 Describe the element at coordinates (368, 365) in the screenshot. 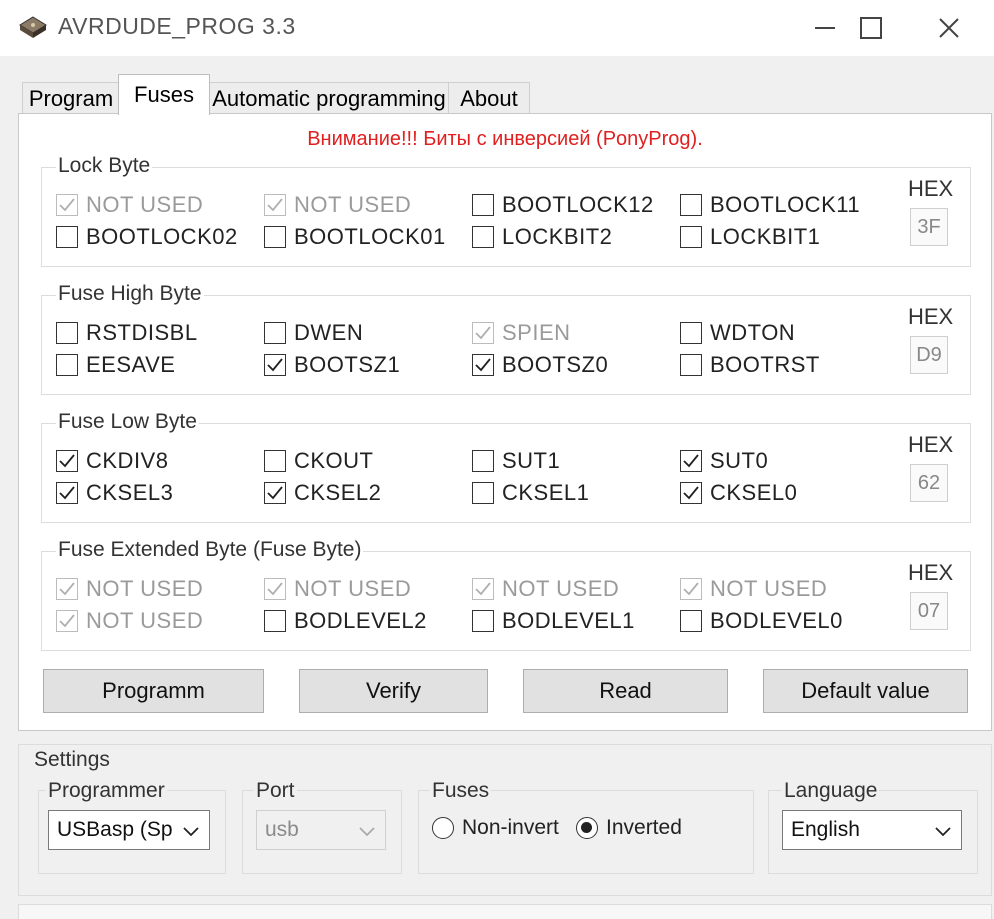

I see `fuse-checkbox: BOOTSZ1` at that location.